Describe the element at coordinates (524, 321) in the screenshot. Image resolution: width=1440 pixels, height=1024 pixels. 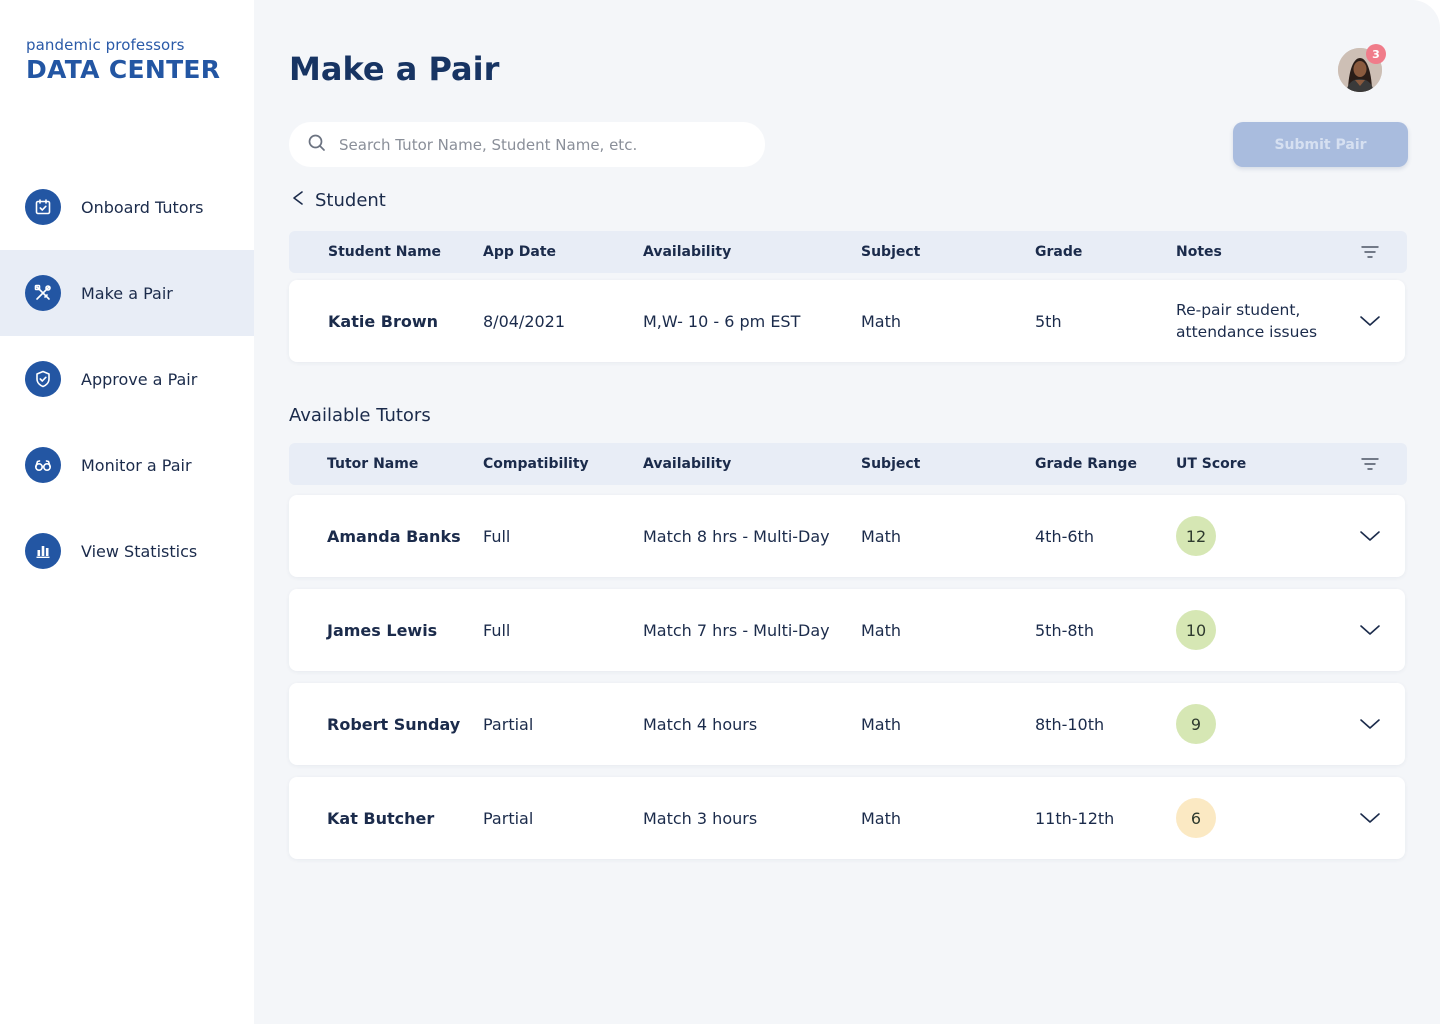
I see `app-date: 8/04/2021` at that location.